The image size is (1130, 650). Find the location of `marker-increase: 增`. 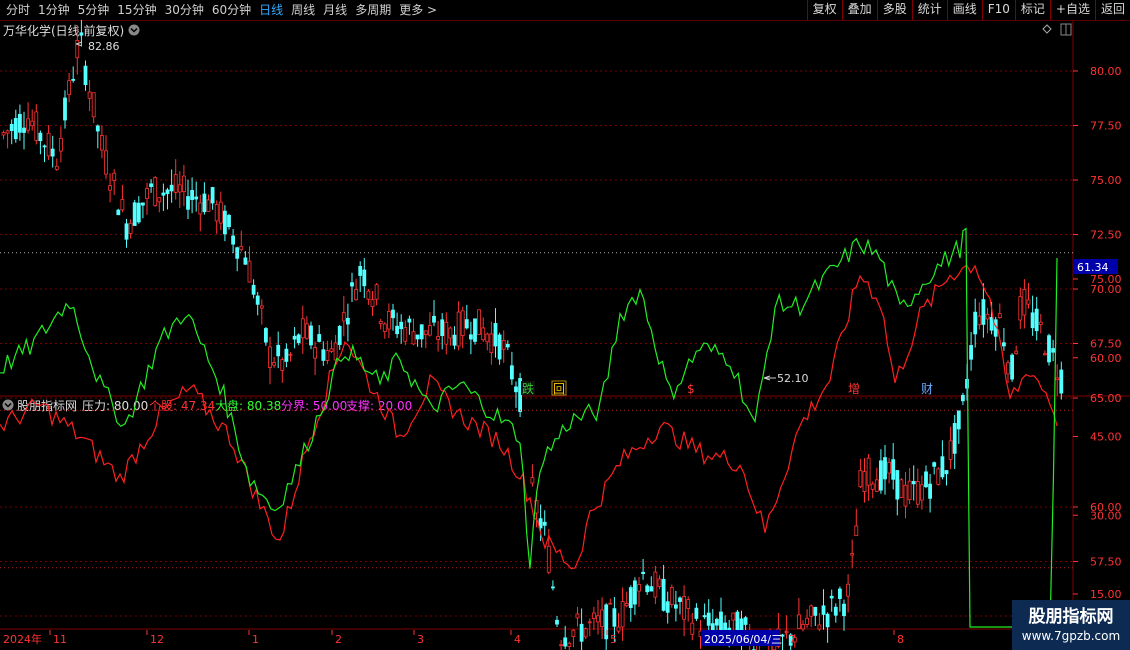

marker-increase: 增 is located at coordinates (854, 389).